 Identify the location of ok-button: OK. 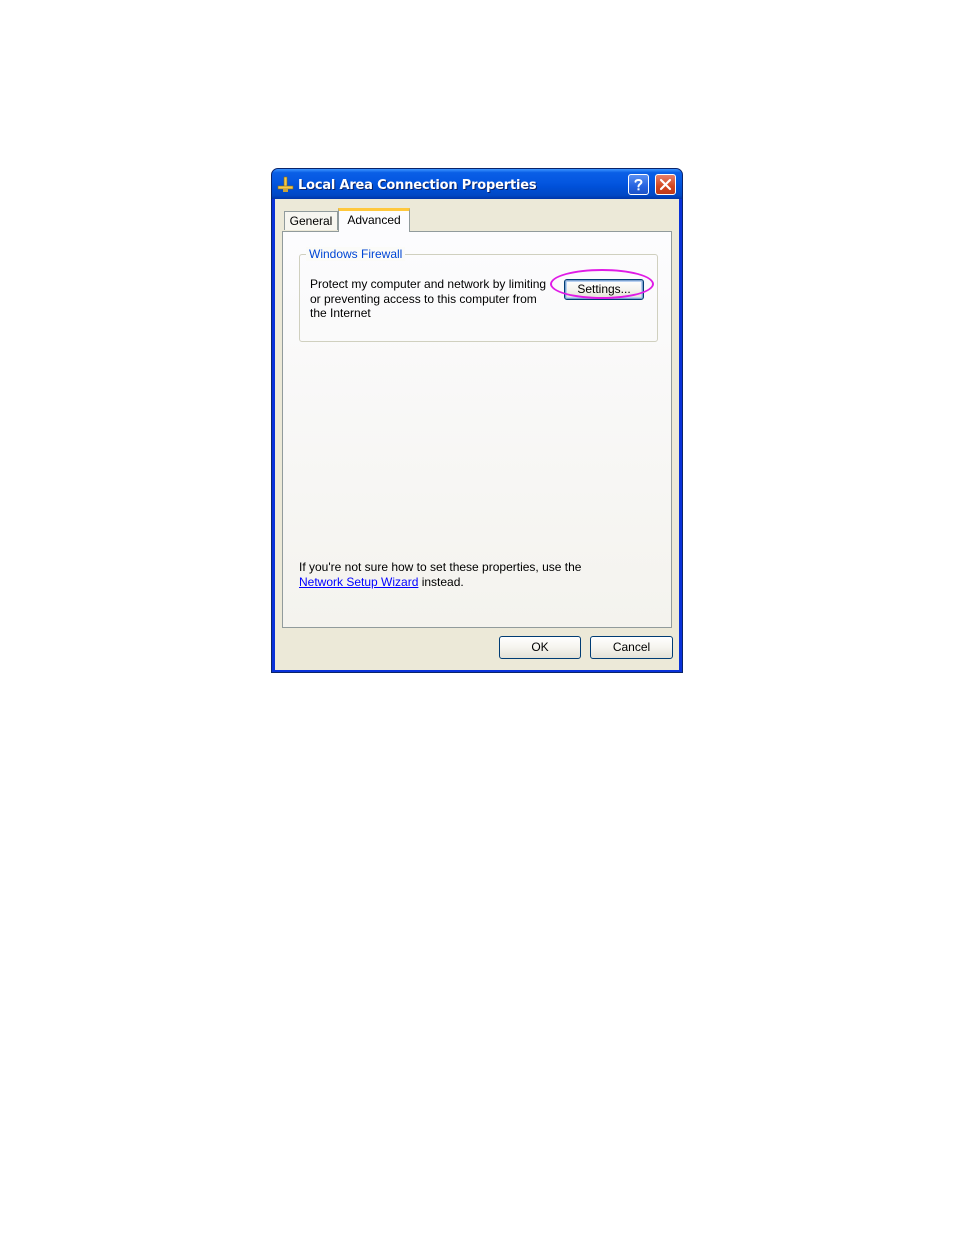
(540, 647).